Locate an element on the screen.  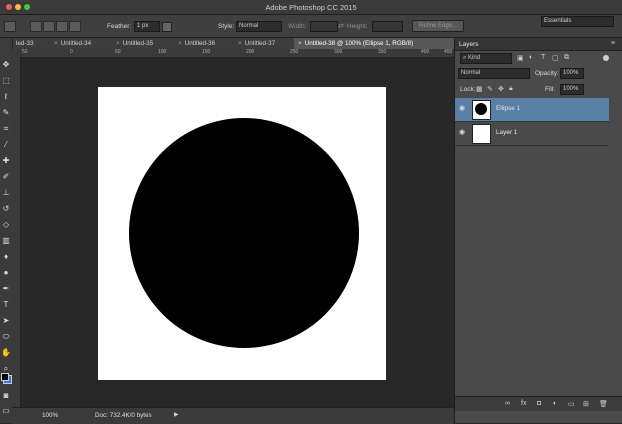
lock-image-icon: ✎ is located at coordinates (490, 89).